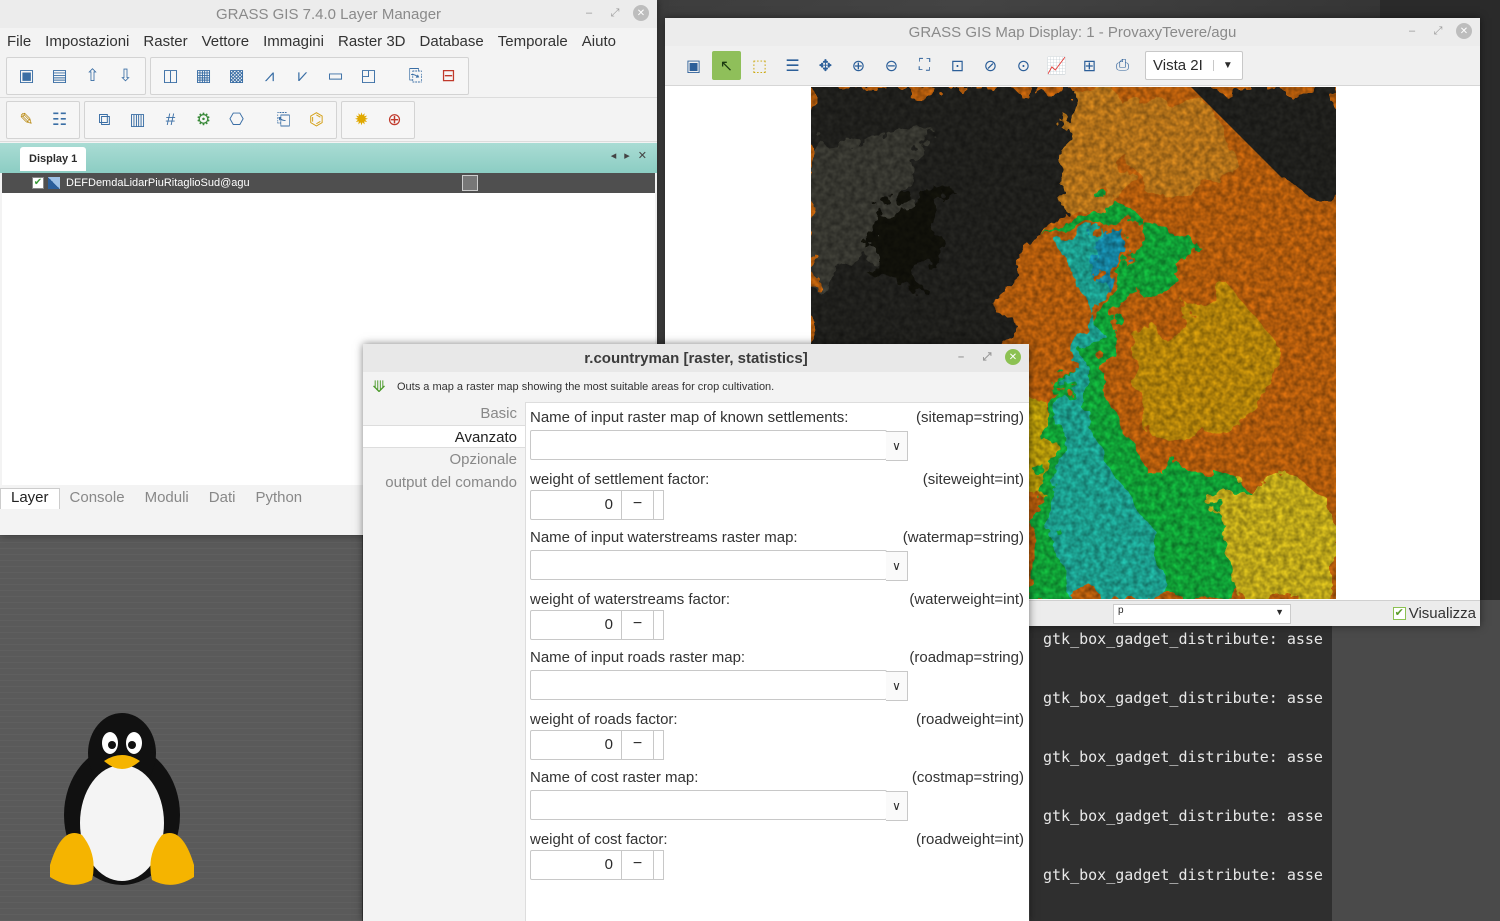 This screenshot has height=921, width=1500. What do you see at coordinates (53, 159) in the screenshot?
I see `tab-display-1: Display 1` at bounding box center [53, 159].